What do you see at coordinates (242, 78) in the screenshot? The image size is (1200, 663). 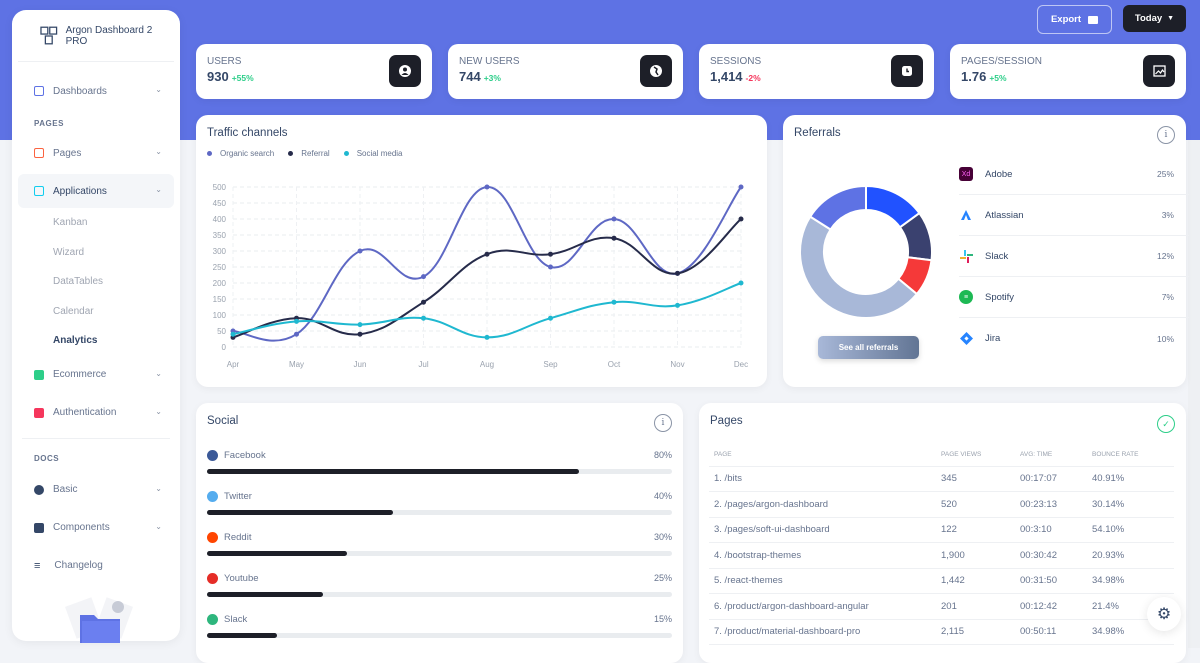 I see `stat-change: +55%` at bounding box center [242, 78].